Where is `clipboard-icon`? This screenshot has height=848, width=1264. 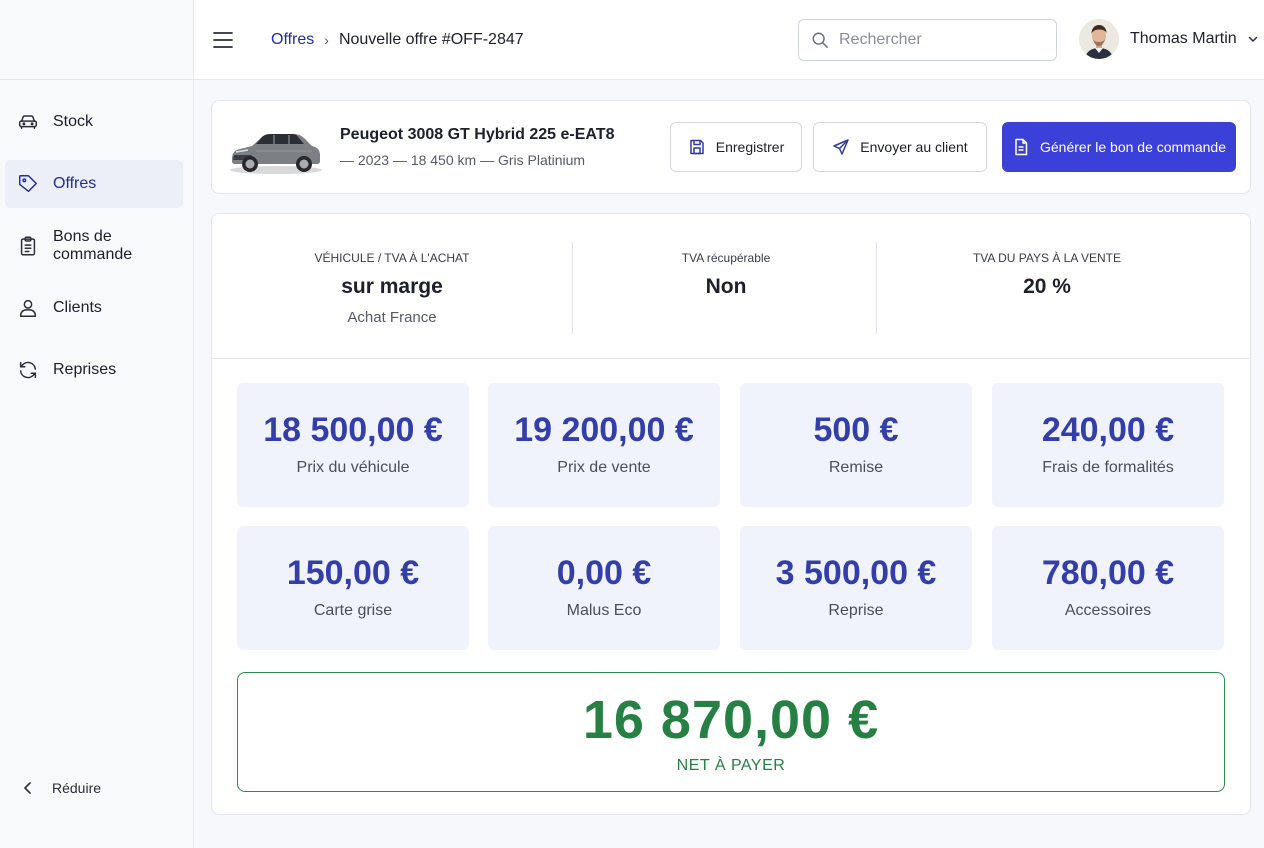
clipboard-icon is located at coordinates (28, 246).